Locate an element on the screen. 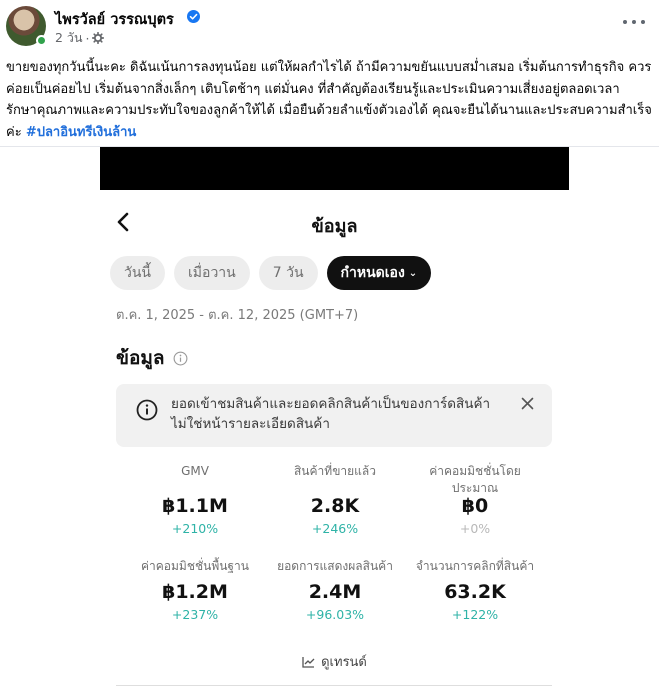 This screenshot has height=686, width=659. metric-product-impressions: ยอดการแสดงผลสินค้า 2.4M +96.03% is located at coordinates (335, 590).